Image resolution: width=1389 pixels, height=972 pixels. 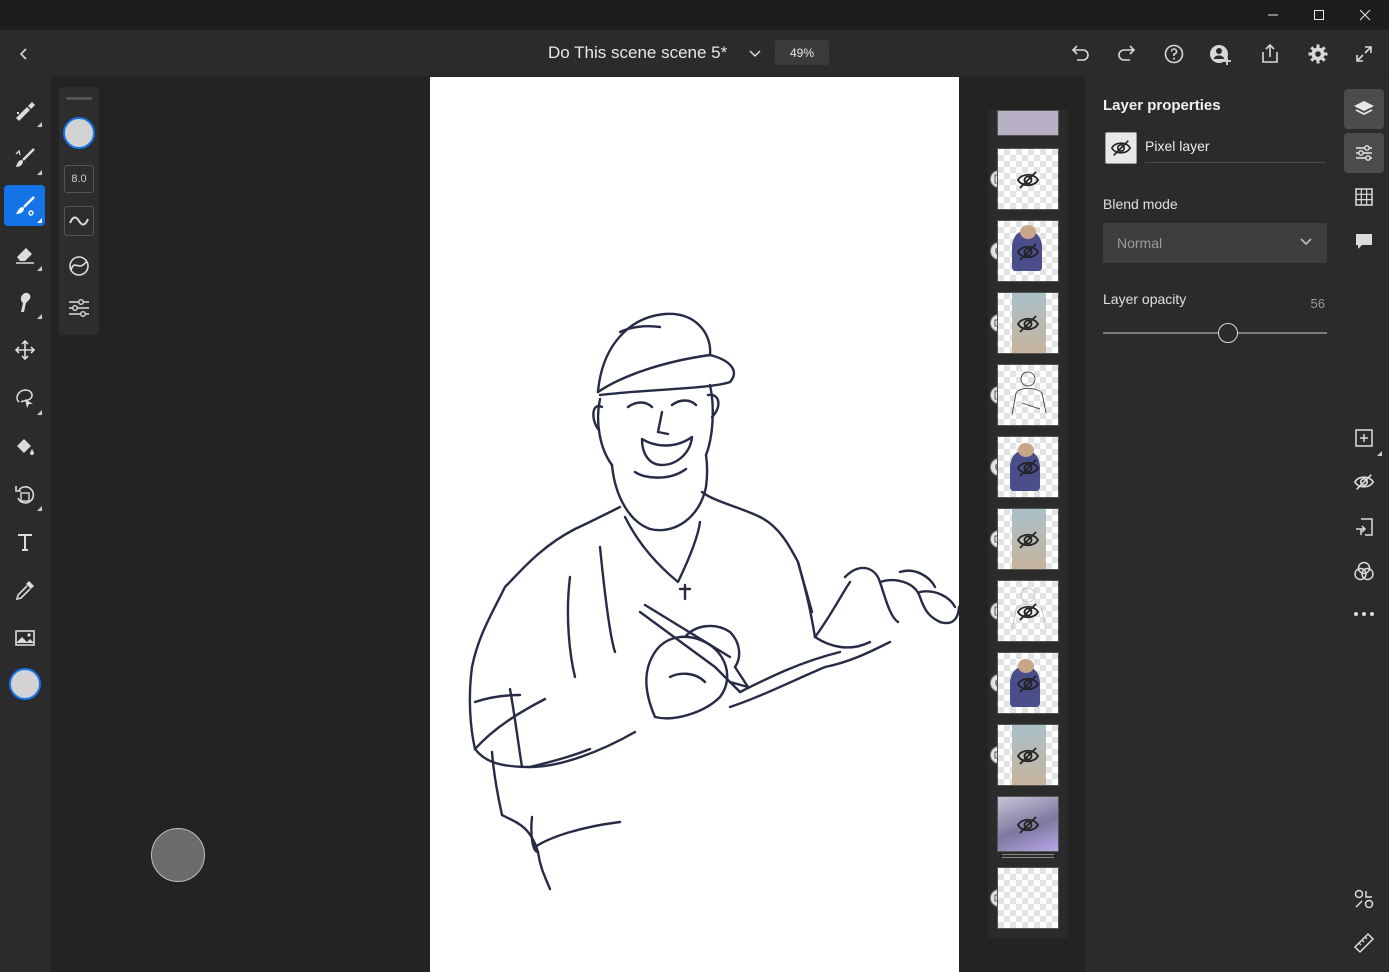 I want to click on share-layer-icon, so click(x=1364, y=899).